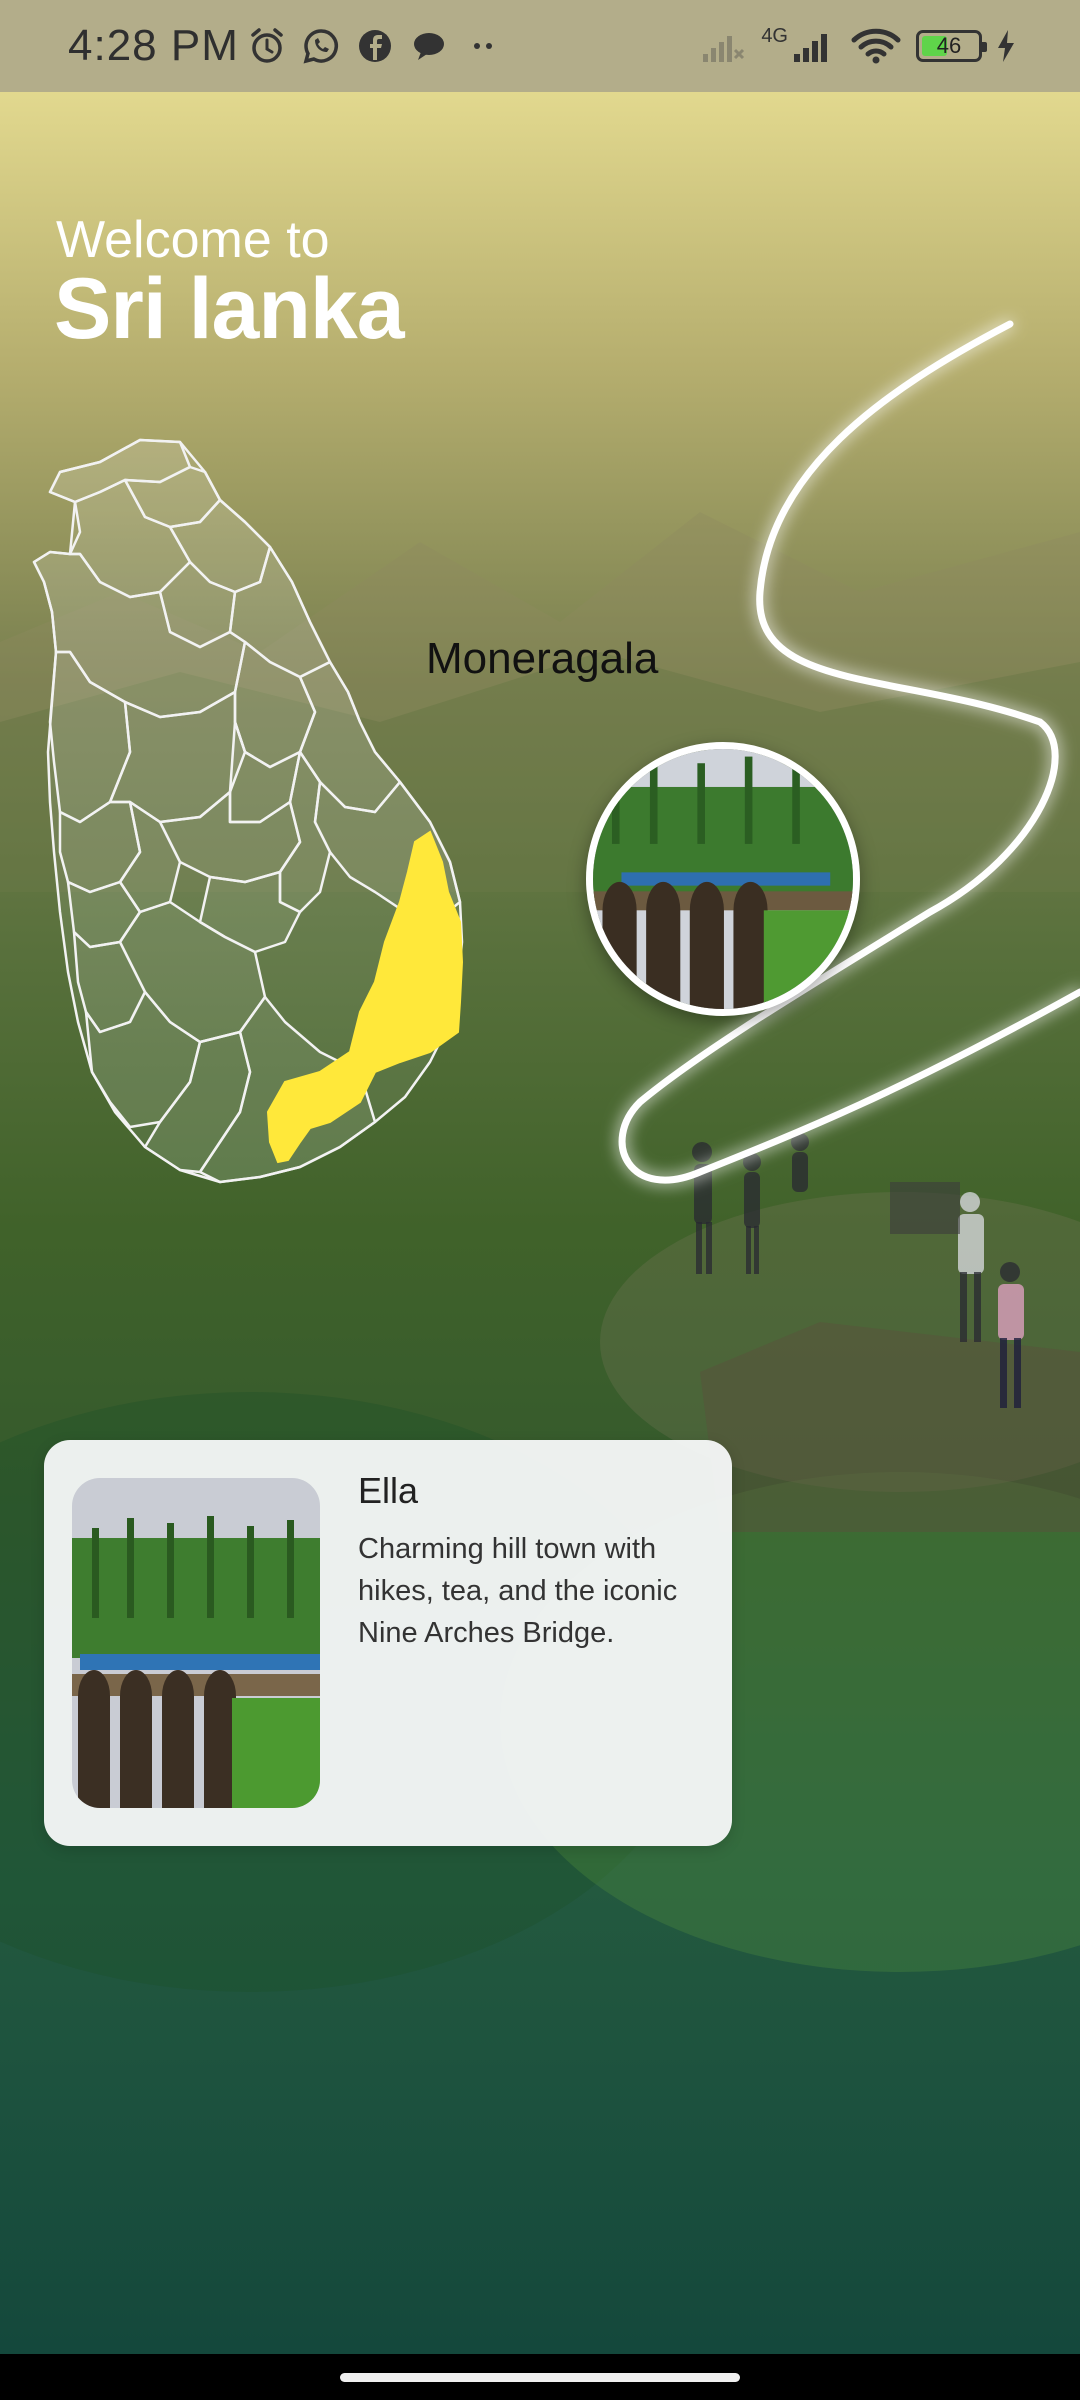 This screenshot has width=1080, height=2400. I want to click on more-dots-icon, so click(482, 46).